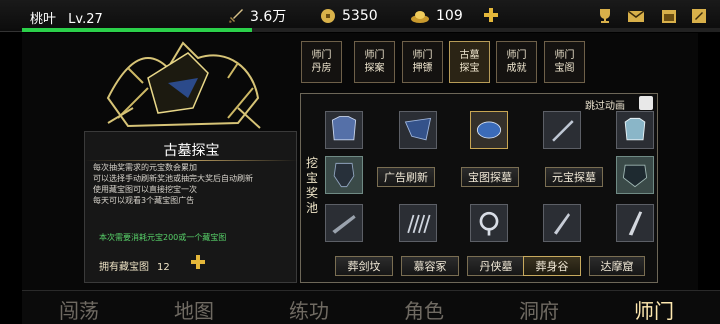 The width and height of the screenshot is (720, 324). Describe the element at coordinates (145, 189) in the screenshot. I see `rule-line: 使用藏宝图可以直接挖宝一次` at that location.